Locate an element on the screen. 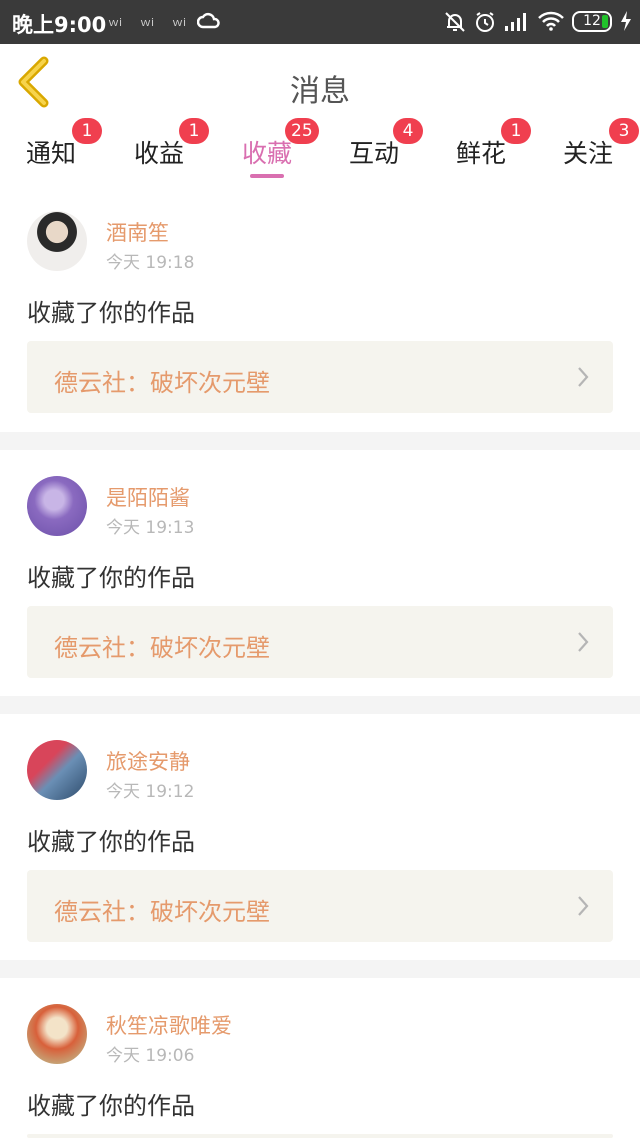  username: 是陌陌酱 is located at coordinates (148, 497).